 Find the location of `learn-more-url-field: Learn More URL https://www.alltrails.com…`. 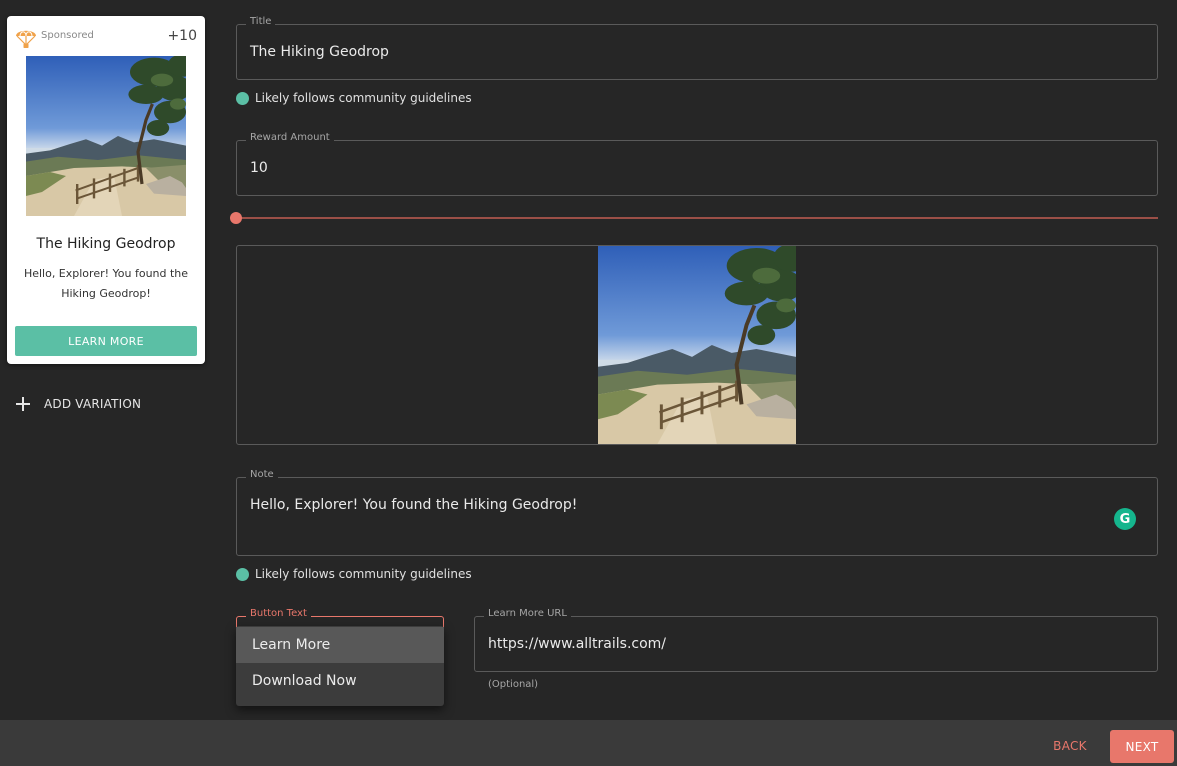

learn-more-url-field: Learn More URL https://www.alltrails.com… is located at coordinates (816, 640).